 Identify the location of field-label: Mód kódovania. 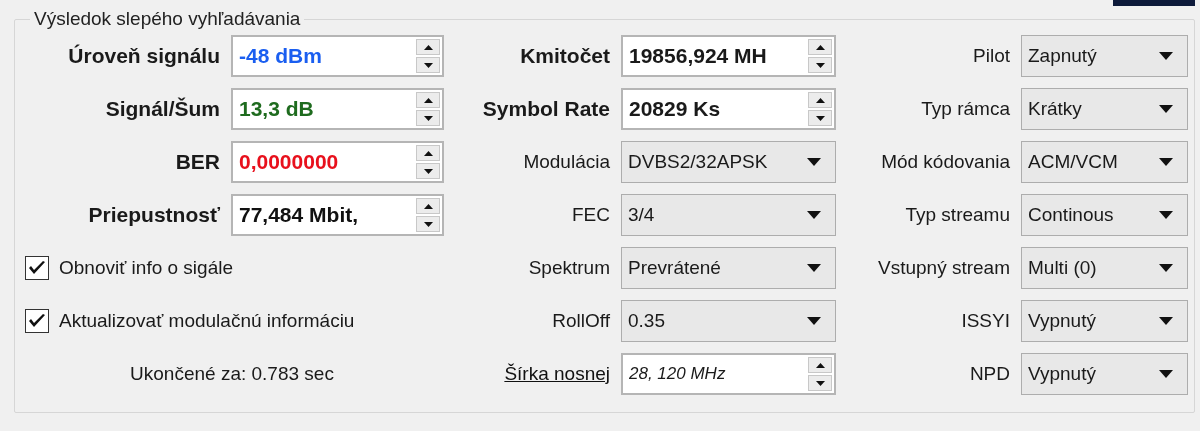
(945, 162).